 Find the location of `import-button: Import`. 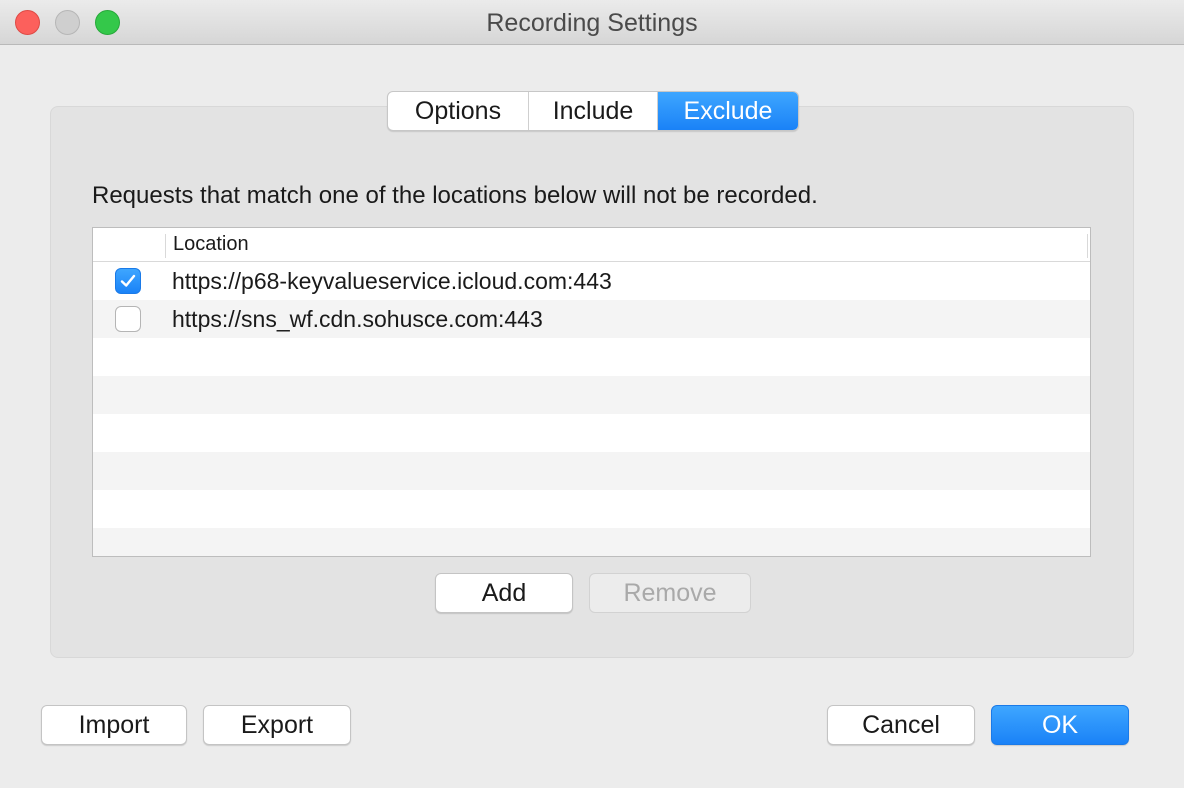

import-button: Import is located at coordinates (114, 725).